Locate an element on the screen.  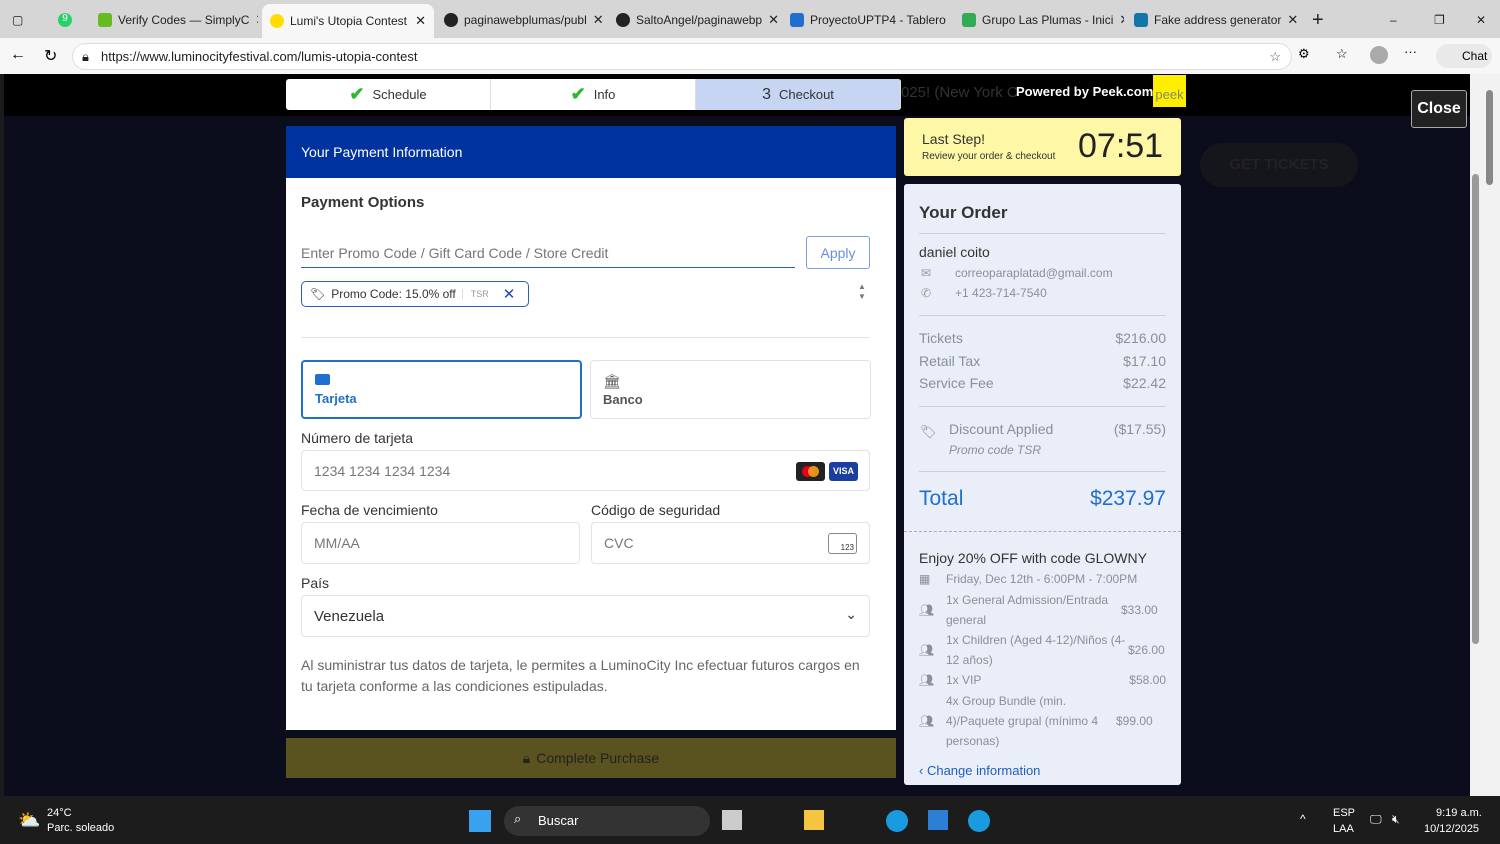
total-line: Total $237.97 is located at coordinates (1042, 498).